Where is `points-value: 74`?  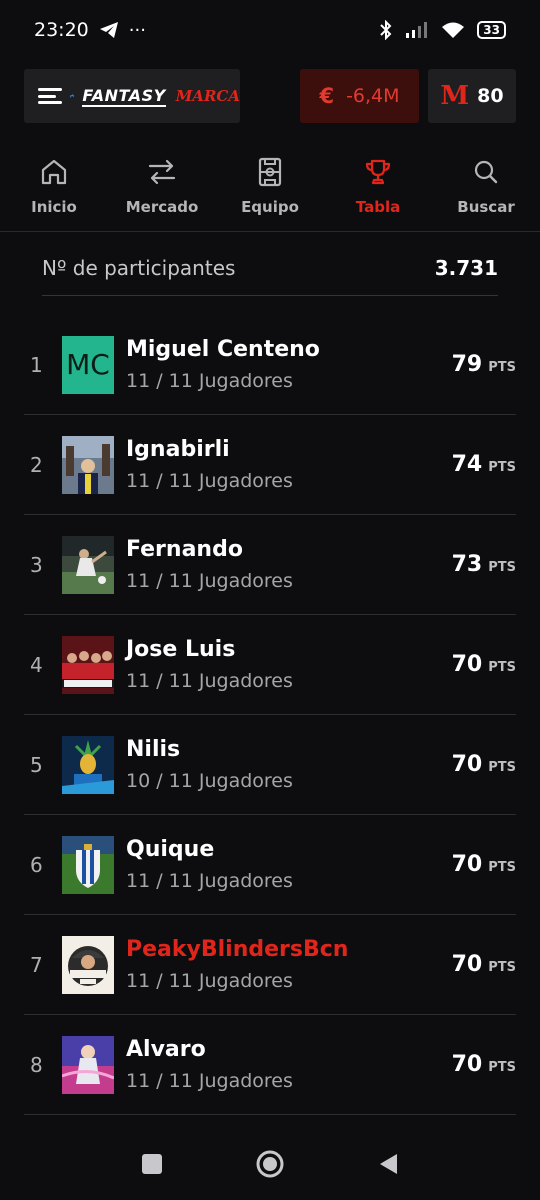 points-value: 74 is located at coordinates (467, 464).